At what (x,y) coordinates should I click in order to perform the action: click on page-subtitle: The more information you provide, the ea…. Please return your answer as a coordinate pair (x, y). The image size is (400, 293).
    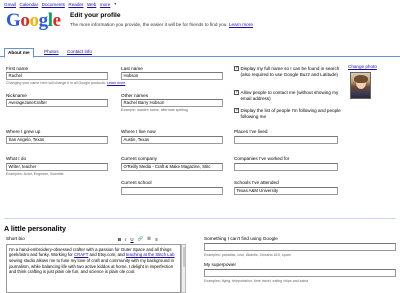
    Looking at the image, I should click on (161, 24).